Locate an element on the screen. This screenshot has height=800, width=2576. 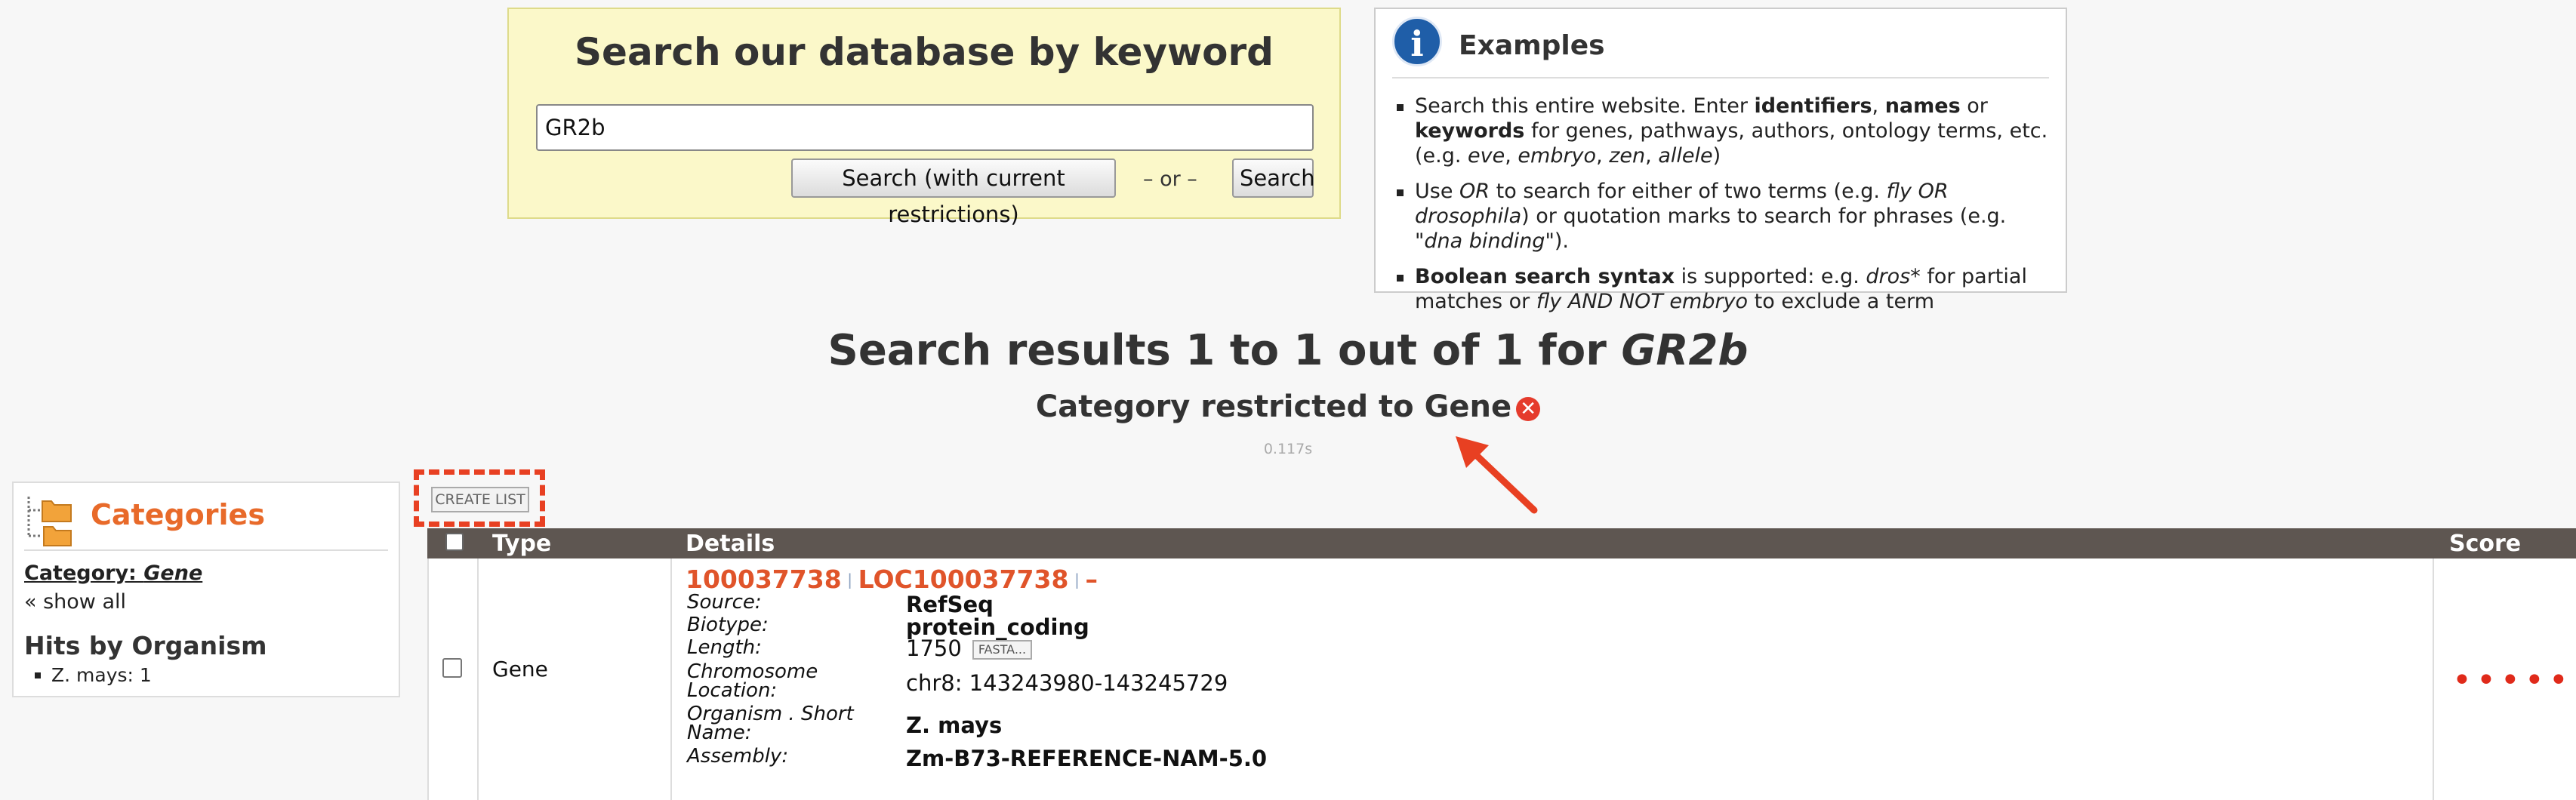
folder-tree-icon is located at coordinates (50, 521).